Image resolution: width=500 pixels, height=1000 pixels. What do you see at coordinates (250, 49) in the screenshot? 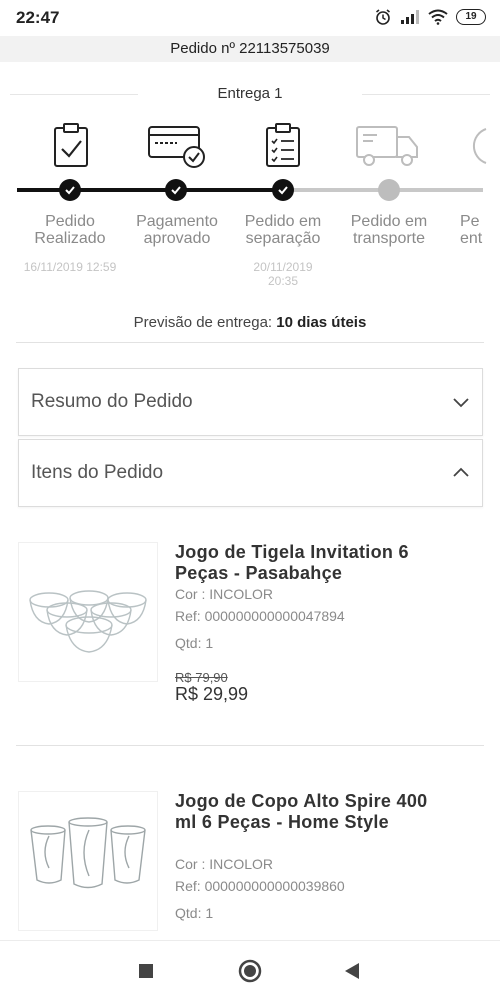
I see `order-number: Pedido nº 22113575039` at bounding box center [250, 49].